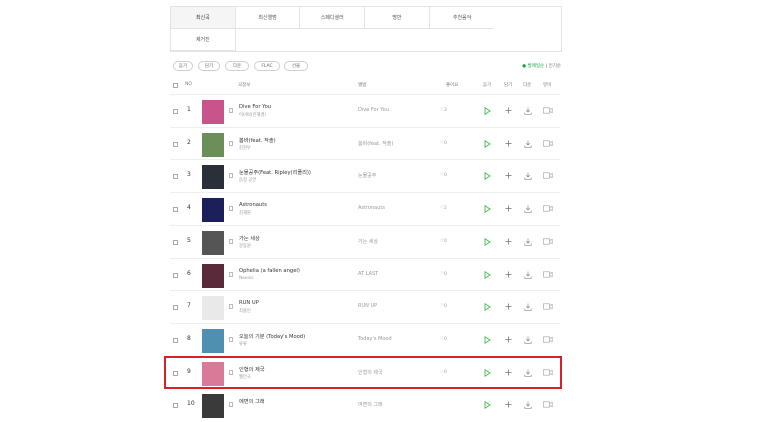 The width and height of the screenshot is (773, 422). Describe the element at coordinates (209, 66) in the screenshot. I see `add-selected-button: 담기` at that location.